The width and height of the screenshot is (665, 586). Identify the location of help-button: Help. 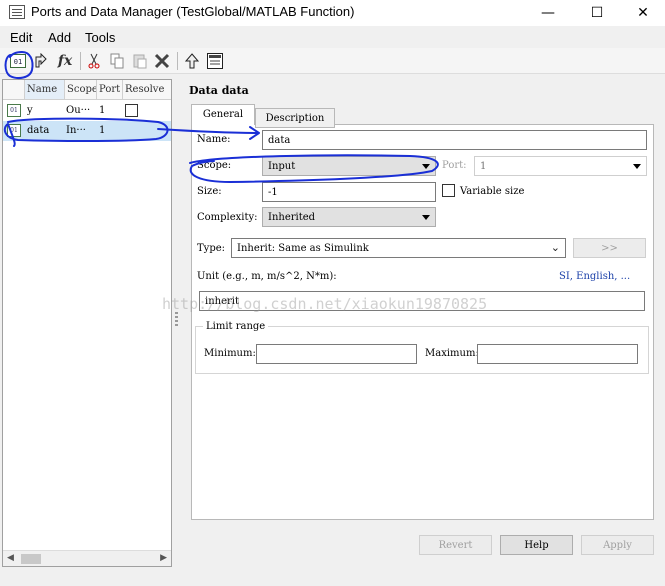
(536, 545).